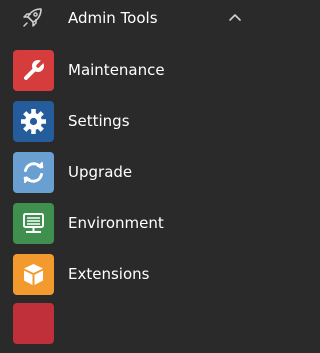 The width and height of the screenshot is (320, 353). I want to click on menu-item-settings: Settings, so click(130, 126).